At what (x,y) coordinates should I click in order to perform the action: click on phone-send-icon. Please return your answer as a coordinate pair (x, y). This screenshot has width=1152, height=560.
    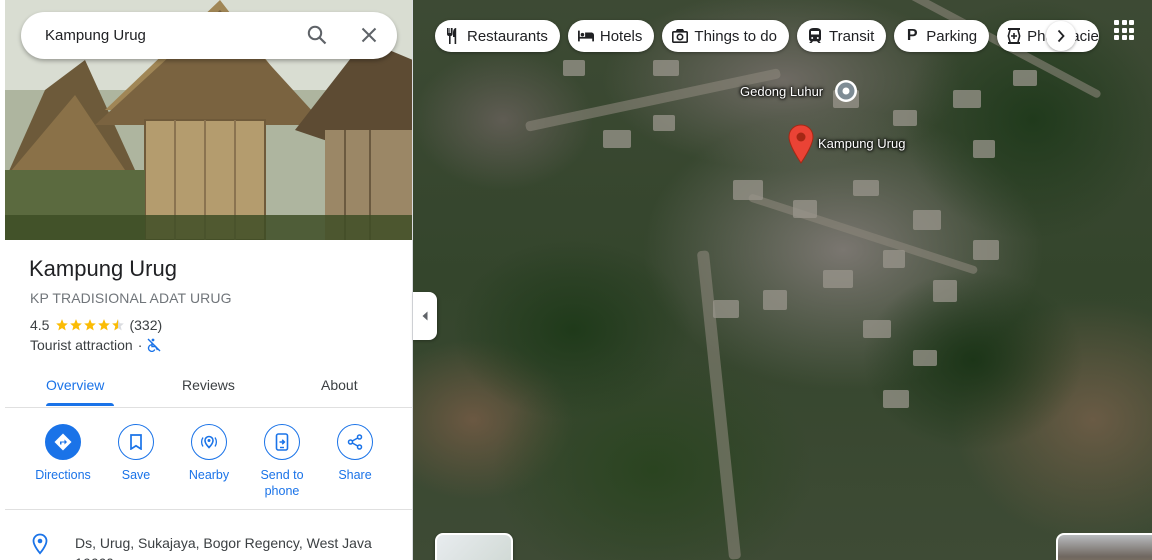
    Looking at the image, I should click on (282, 442).